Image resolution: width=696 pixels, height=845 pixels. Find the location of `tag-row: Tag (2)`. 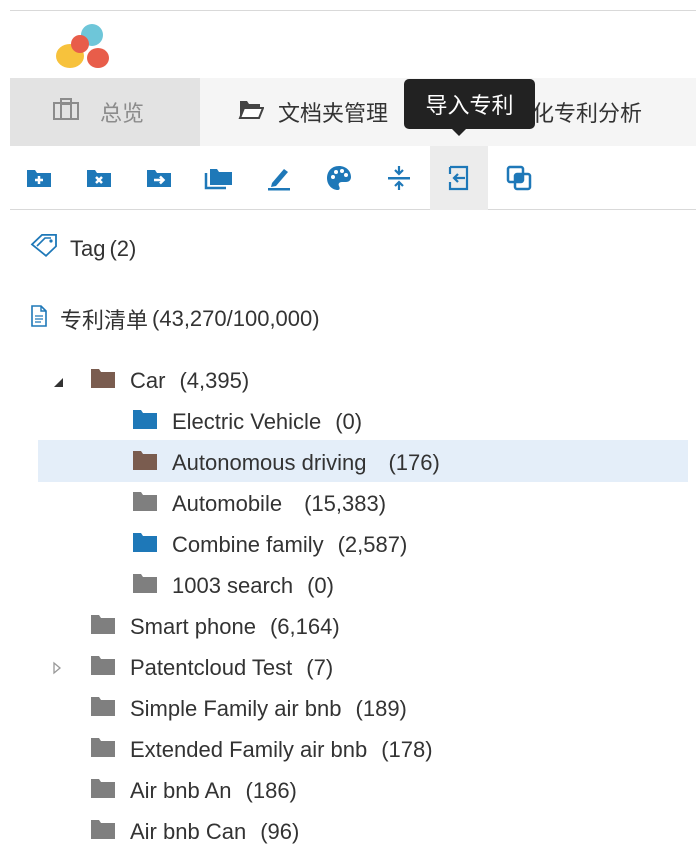

tag-row: Tag (2) is located at coordinates (83, 249).